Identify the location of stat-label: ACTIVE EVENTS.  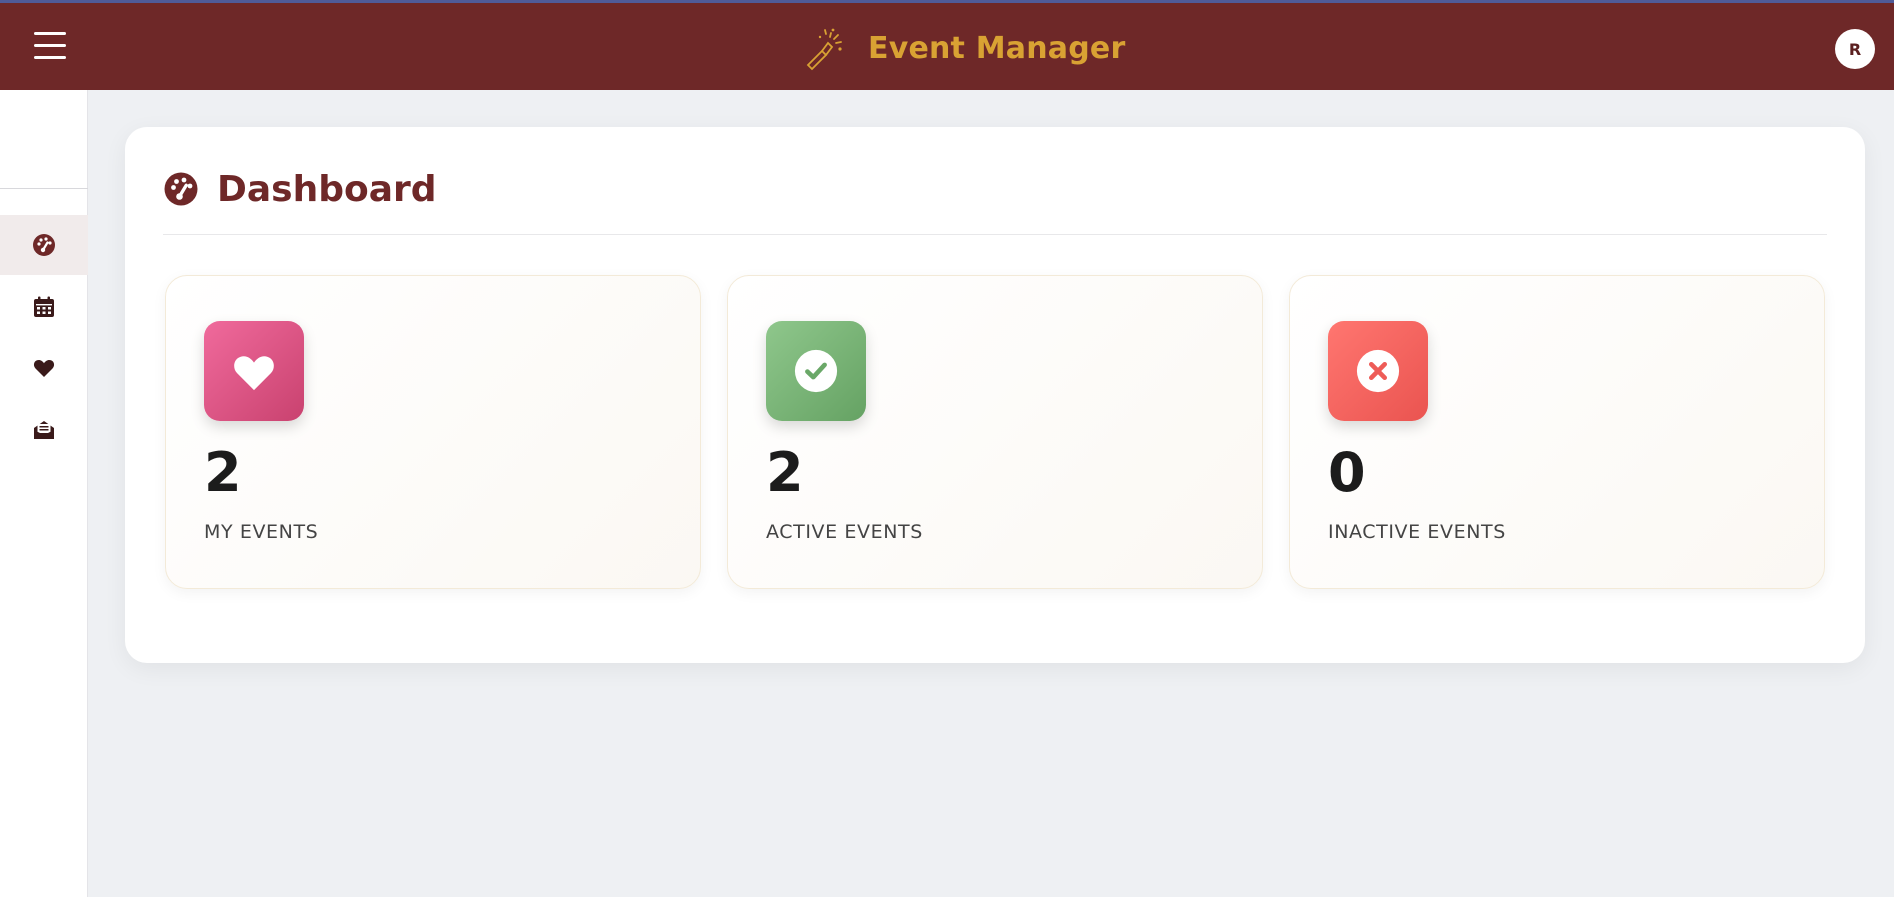
(844, 532).